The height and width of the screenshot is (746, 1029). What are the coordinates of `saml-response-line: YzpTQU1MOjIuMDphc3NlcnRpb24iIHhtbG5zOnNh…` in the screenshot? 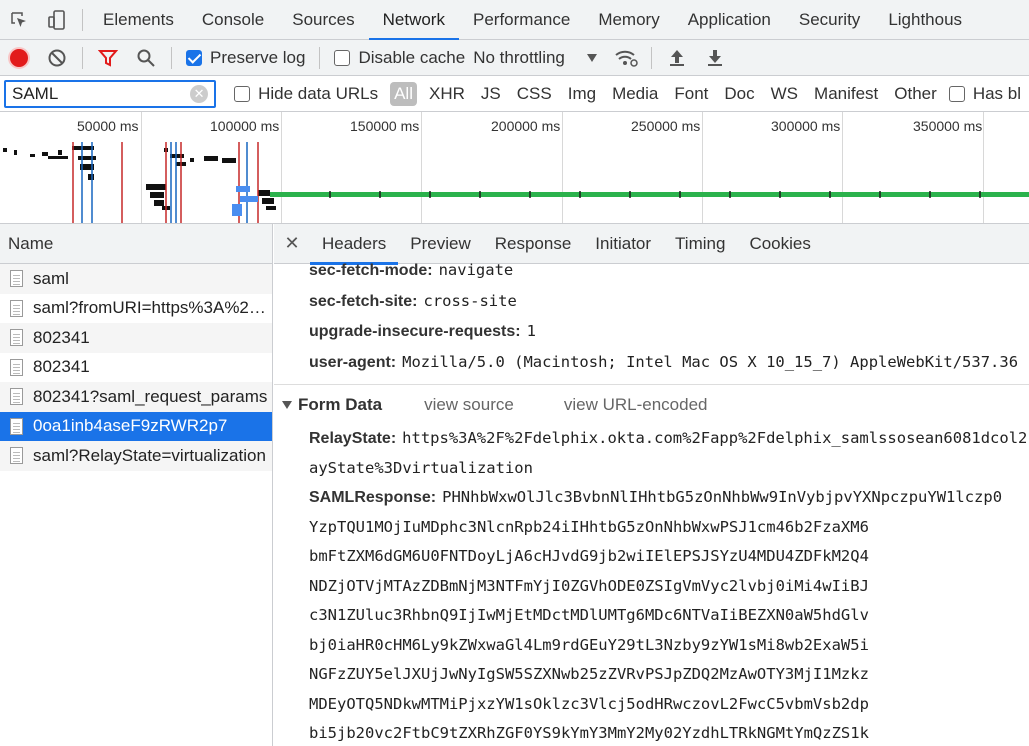 It's located at (589, 527).